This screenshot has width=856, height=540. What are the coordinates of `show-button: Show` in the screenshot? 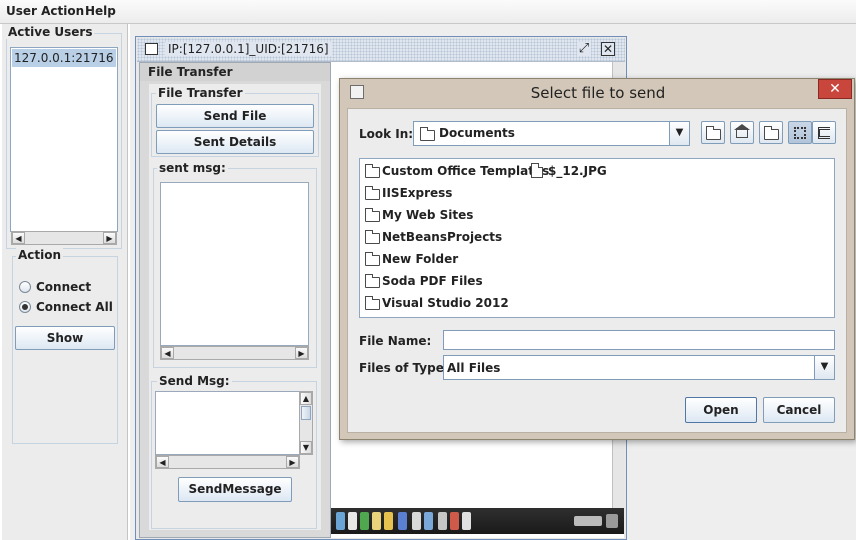 It's located at (65, 338).